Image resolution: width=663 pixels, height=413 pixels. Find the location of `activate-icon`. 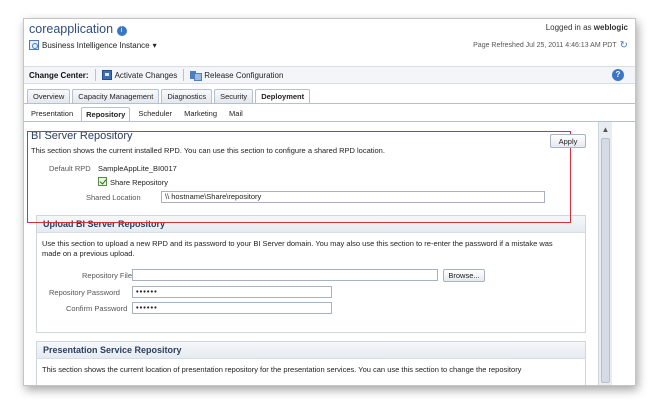

activate-icon is located at coordinates (106, 75).